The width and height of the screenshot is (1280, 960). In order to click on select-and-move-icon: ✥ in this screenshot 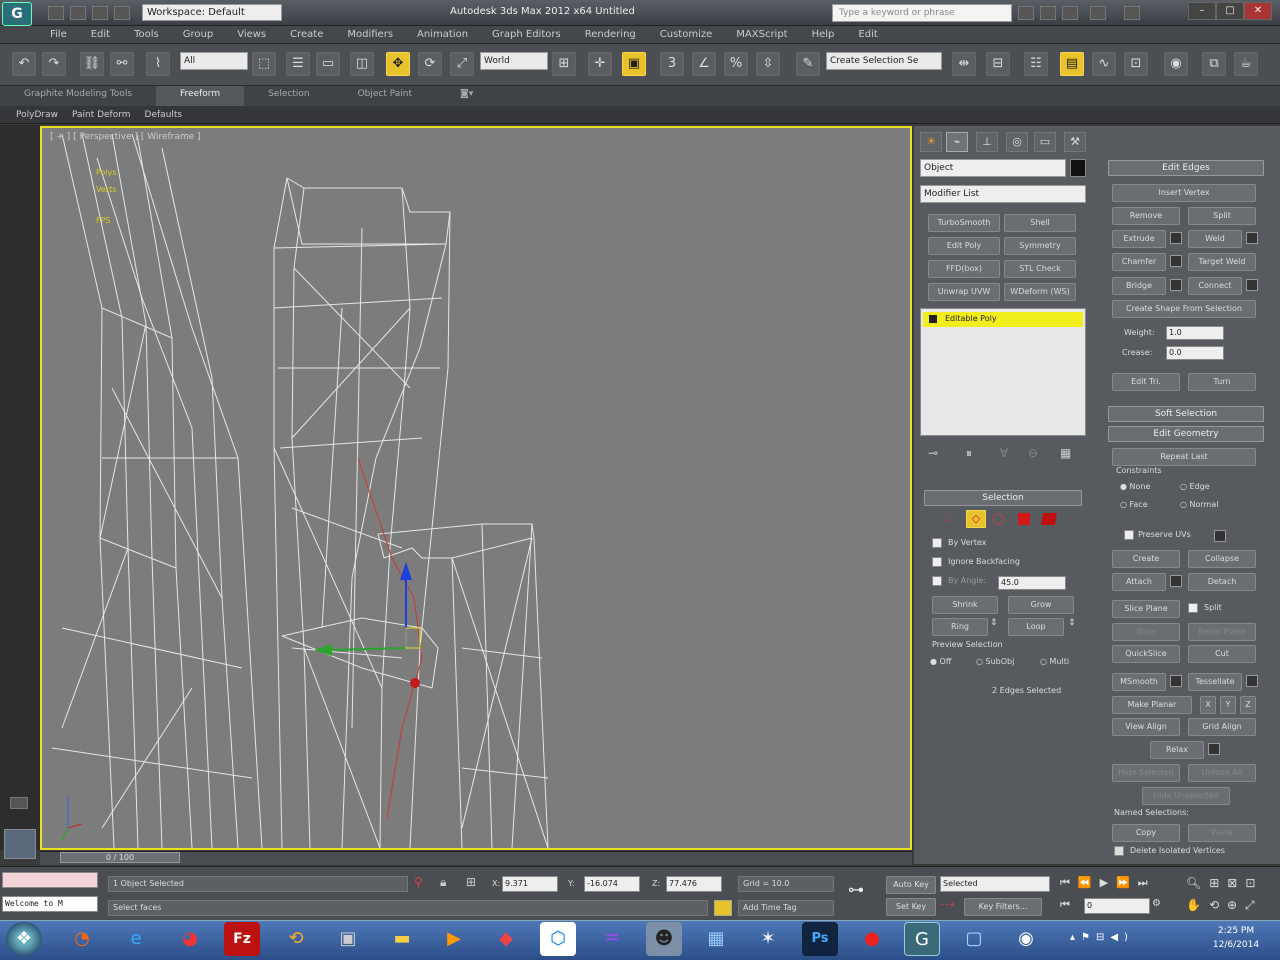, I will do `click(398, 64)`.